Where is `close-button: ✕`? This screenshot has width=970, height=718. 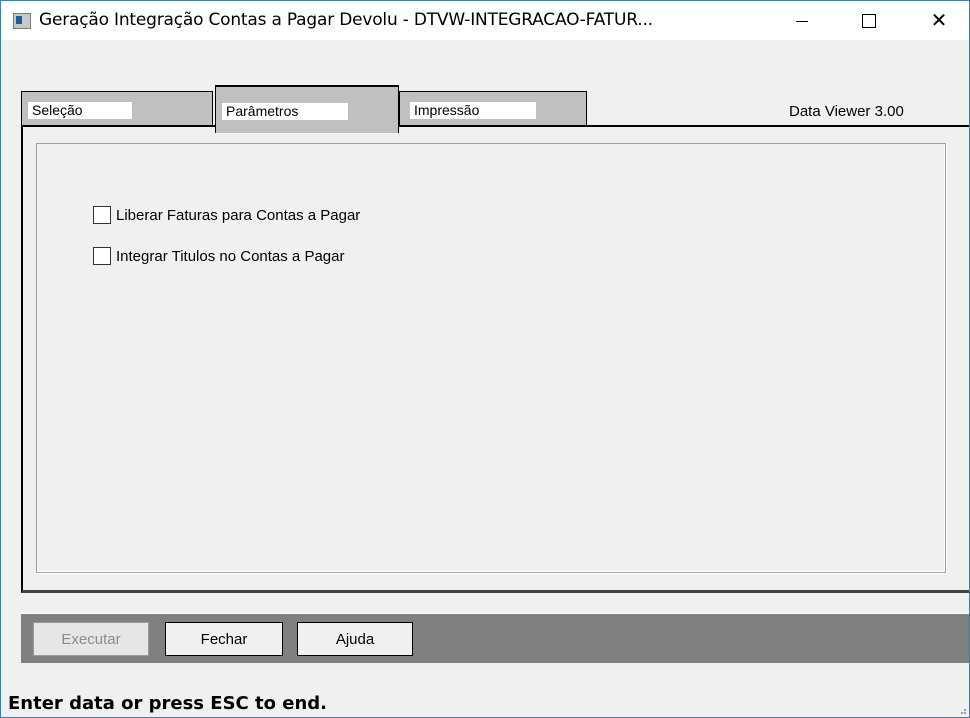 close-button: ✕ is located at coordinates (939, 20).